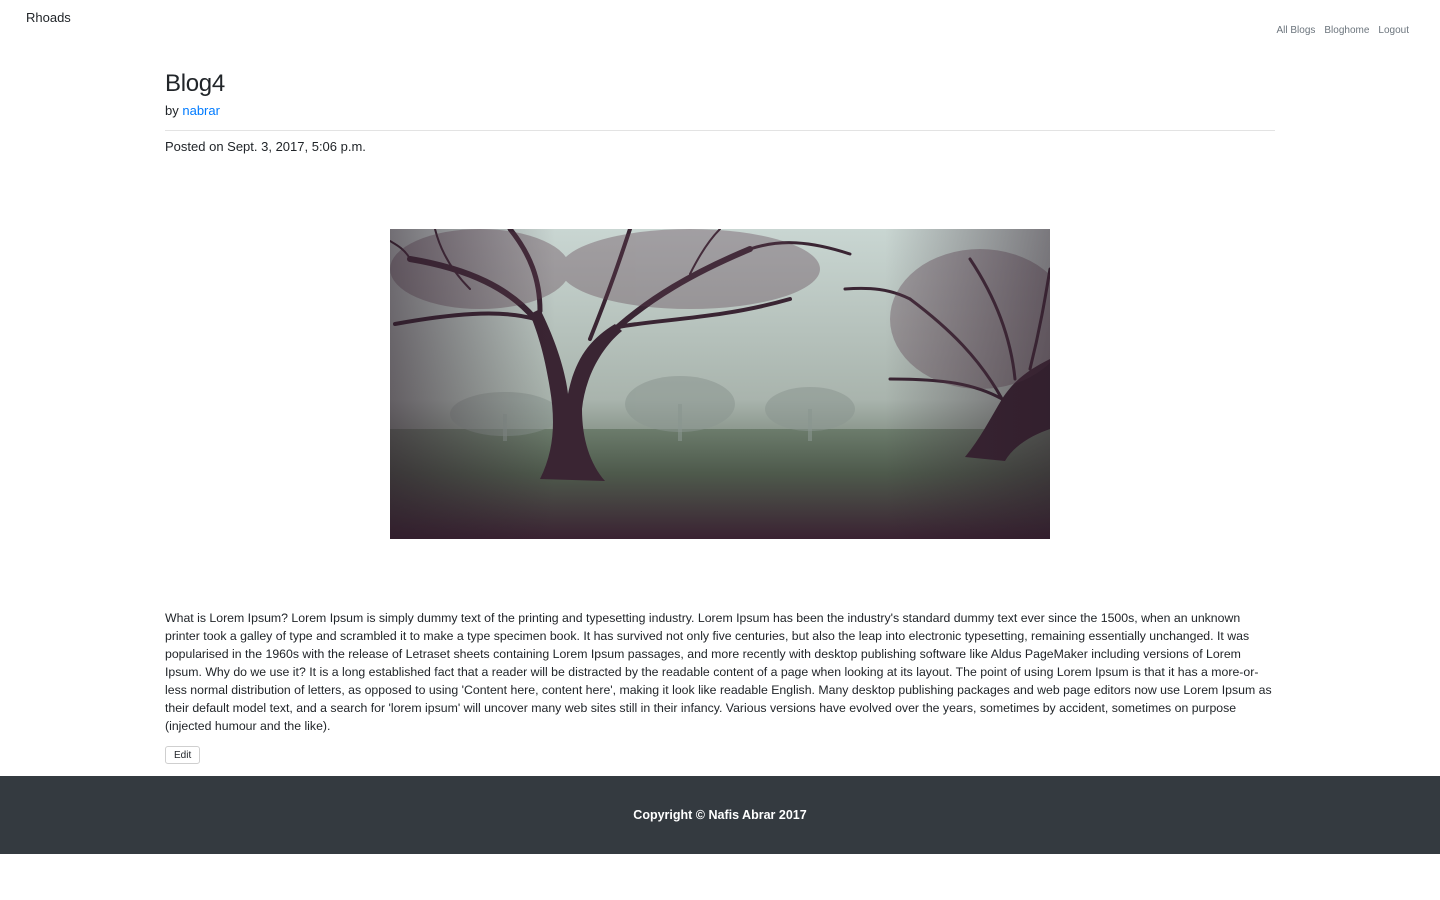 The height and width of the screenshot is (900, 1440). Describe the element at coordinates (172, 110) in the screenshot. I see `byline-prefix: by` at that location.